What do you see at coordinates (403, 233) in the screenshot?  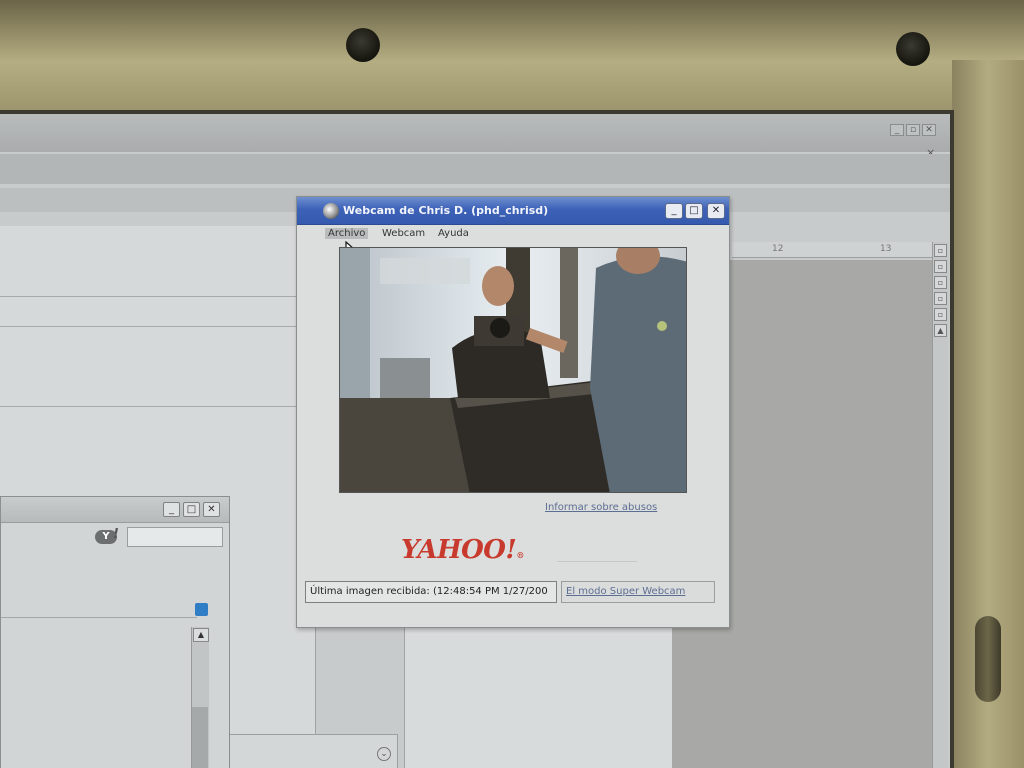 I see `menu-webcam: Webcam` at bounding box center [403, 233].